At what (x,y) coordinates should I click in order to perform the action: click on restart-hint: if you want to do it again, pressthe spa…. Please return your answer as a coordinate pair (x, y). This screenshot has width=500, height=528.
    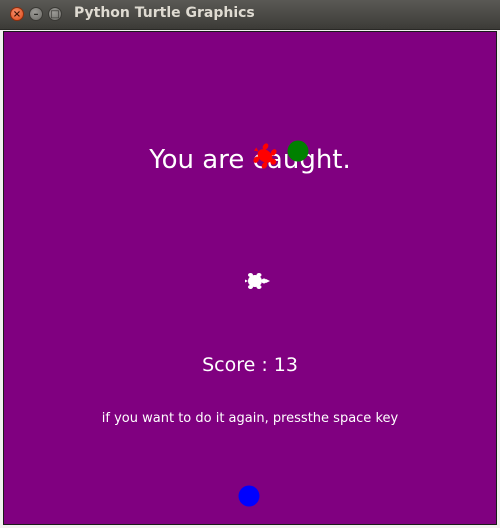
    Looking at the image, I should click on (250, 418).